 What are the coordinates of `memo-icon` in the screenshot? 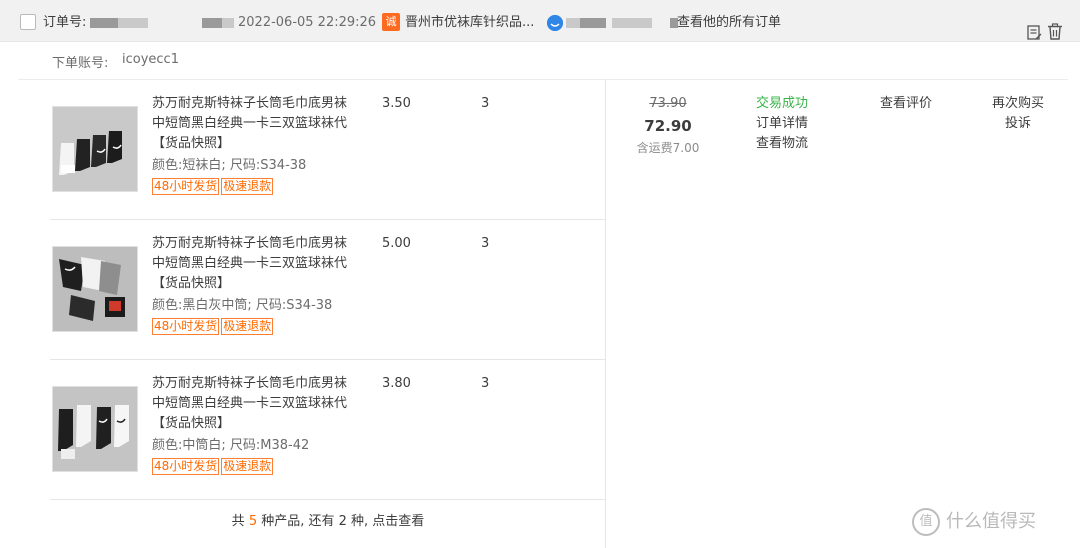 It's located at (1034, 27).